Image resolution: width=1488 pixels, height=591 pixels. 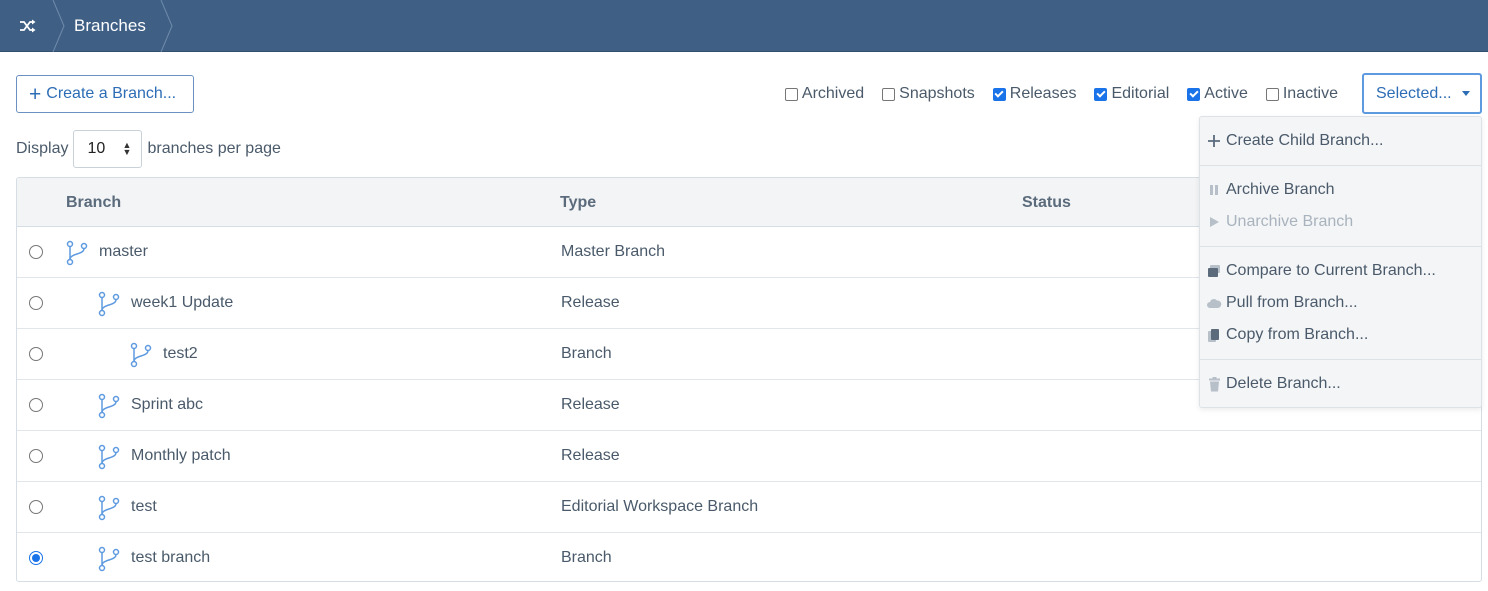 I want to click on caret-down-icon, so click(x=1465, y=93).